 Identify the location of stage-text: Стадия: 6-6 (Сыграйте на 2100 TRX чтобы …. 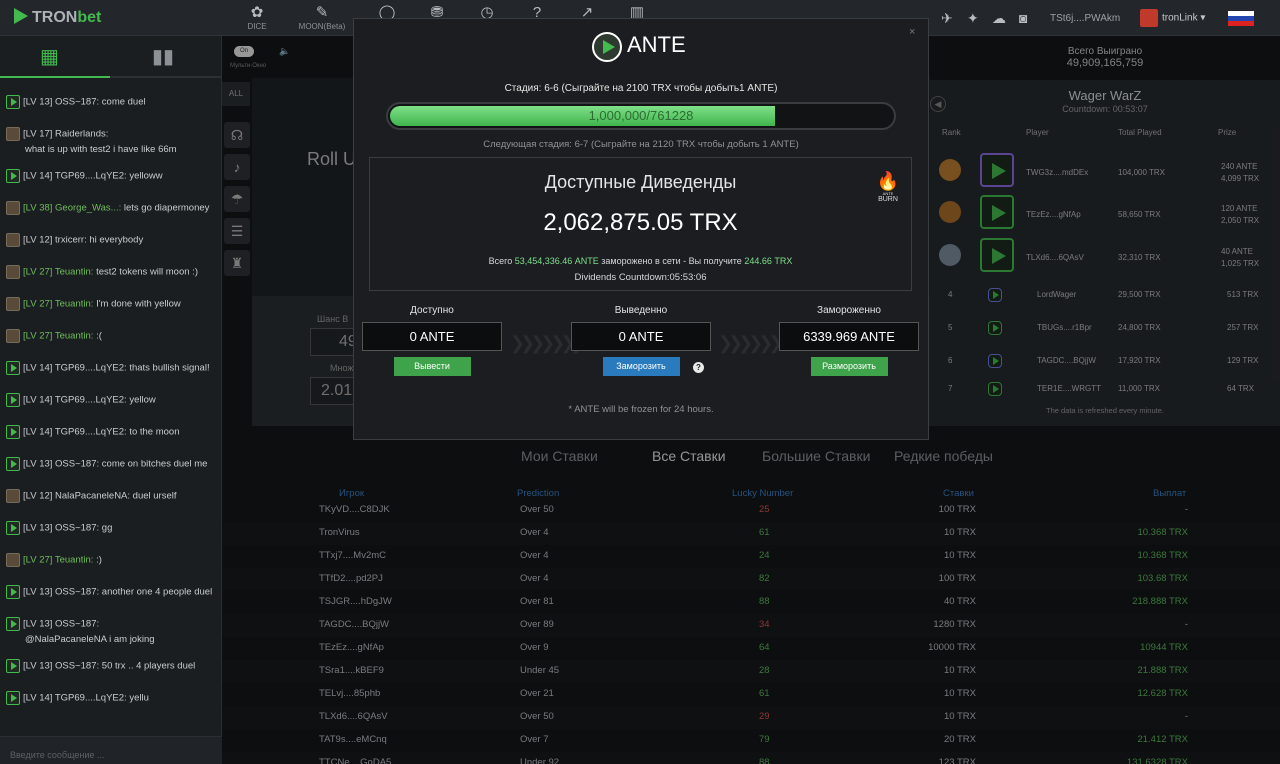
(641, 88).